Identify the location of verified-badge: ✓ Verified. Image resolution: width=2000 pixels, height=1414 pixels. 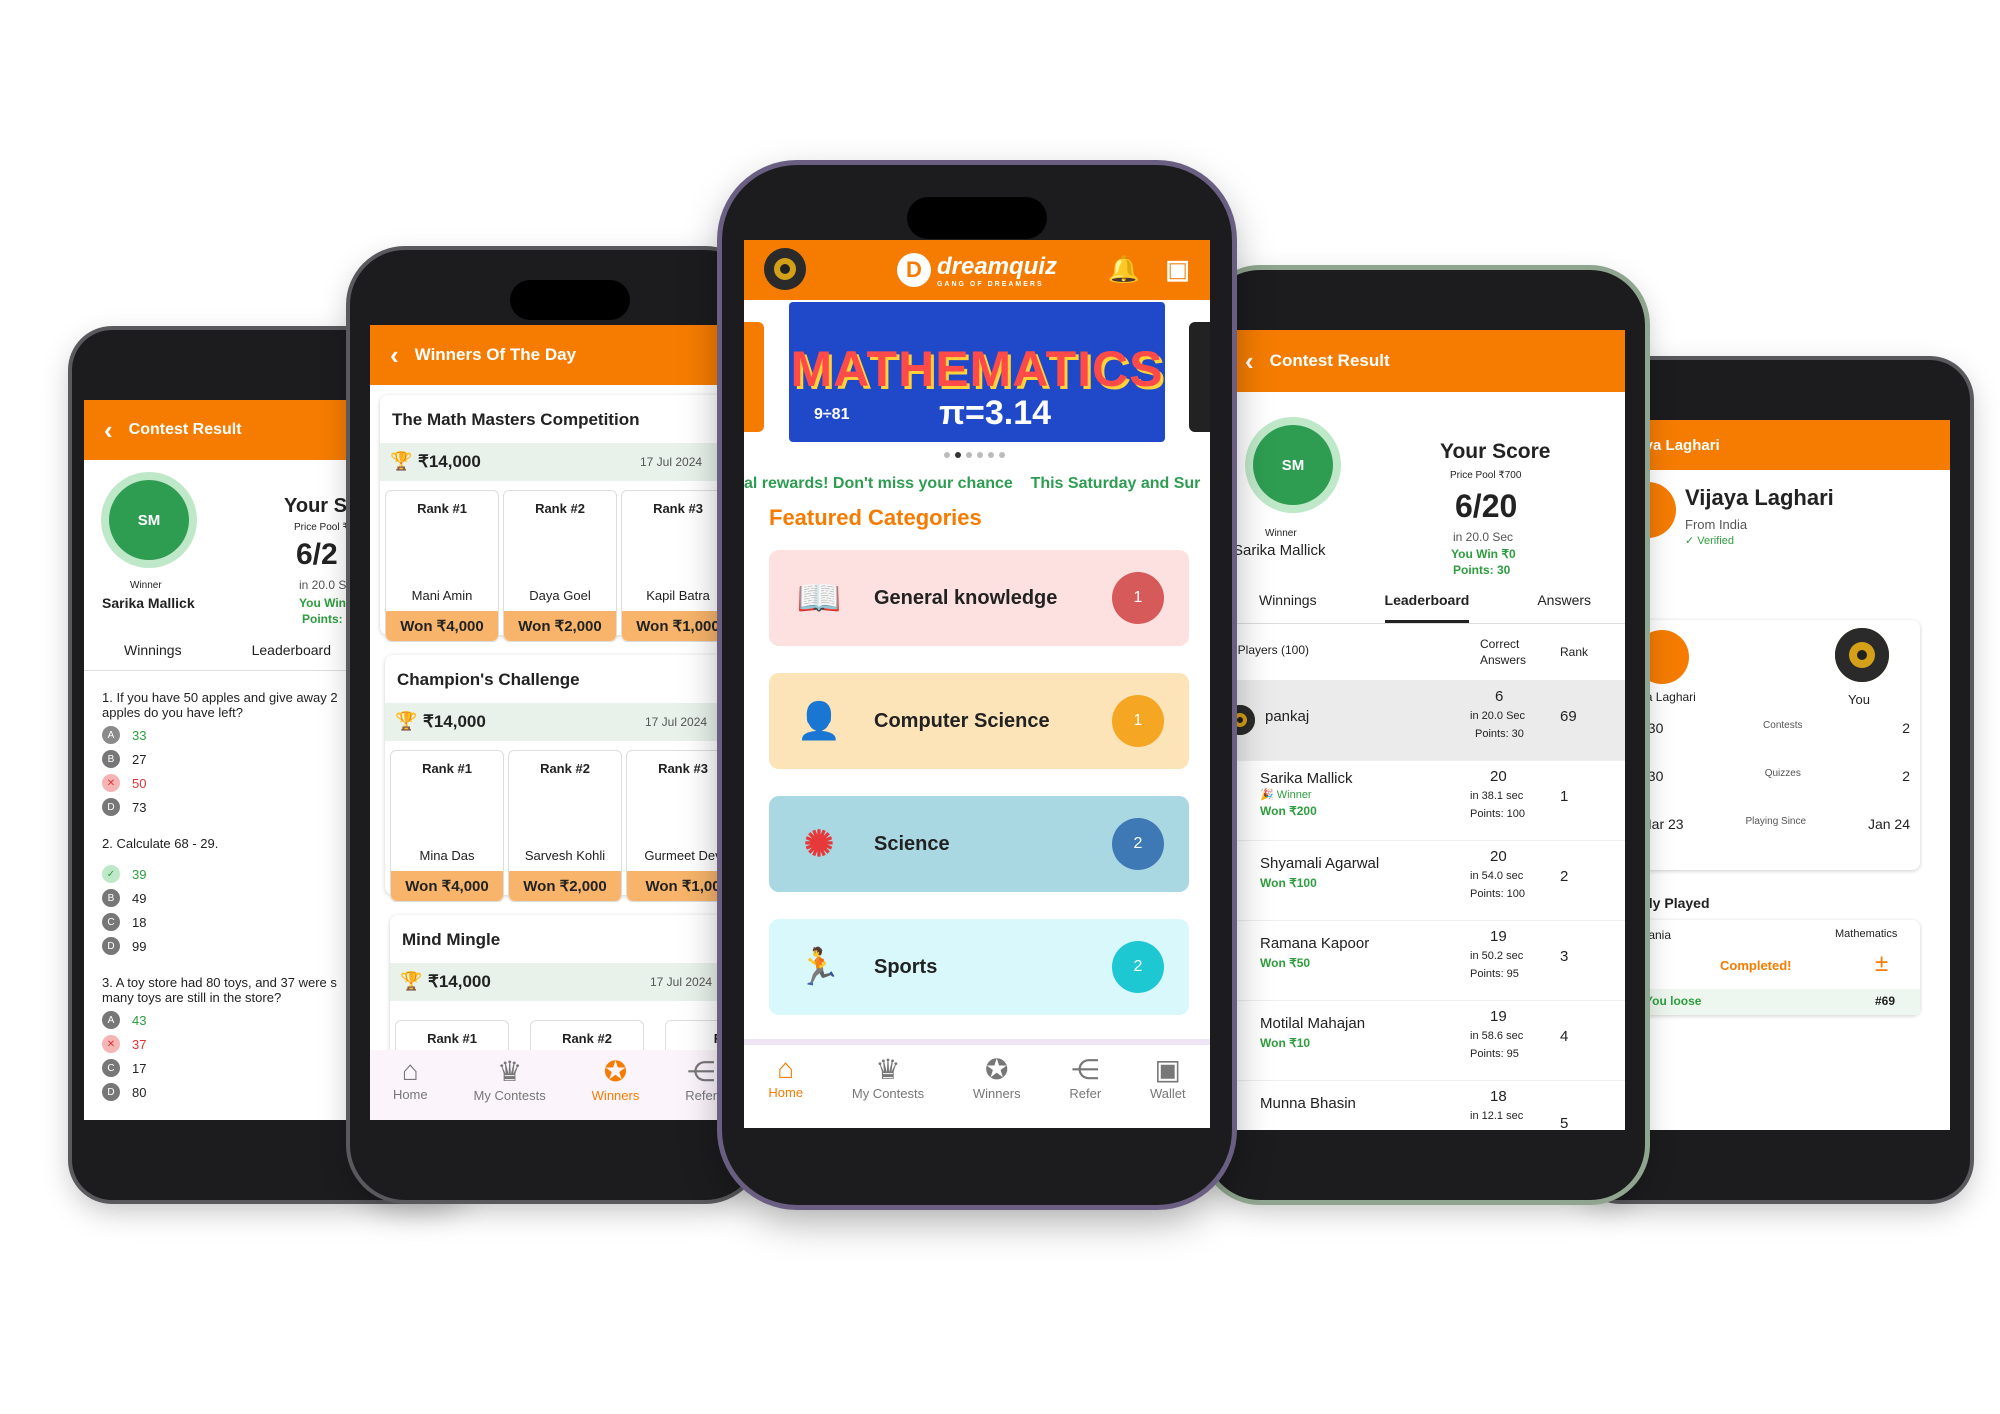
(1709, 541).